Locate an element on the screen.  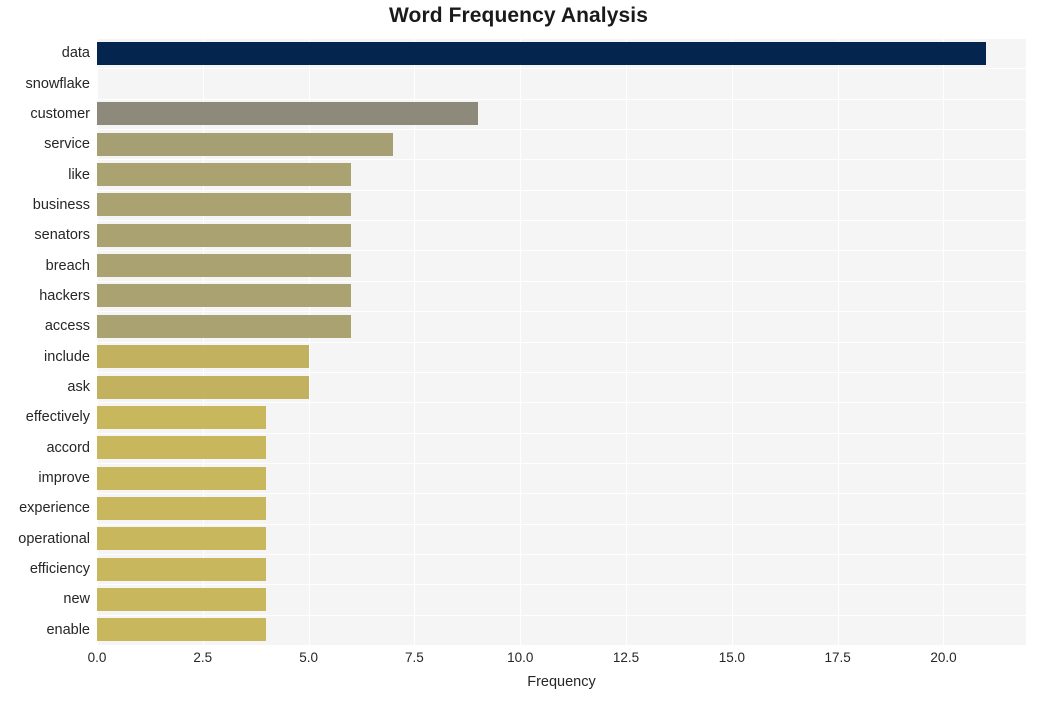
x-axis-tick-label: 12.5 is located at coordinates (626, 657).